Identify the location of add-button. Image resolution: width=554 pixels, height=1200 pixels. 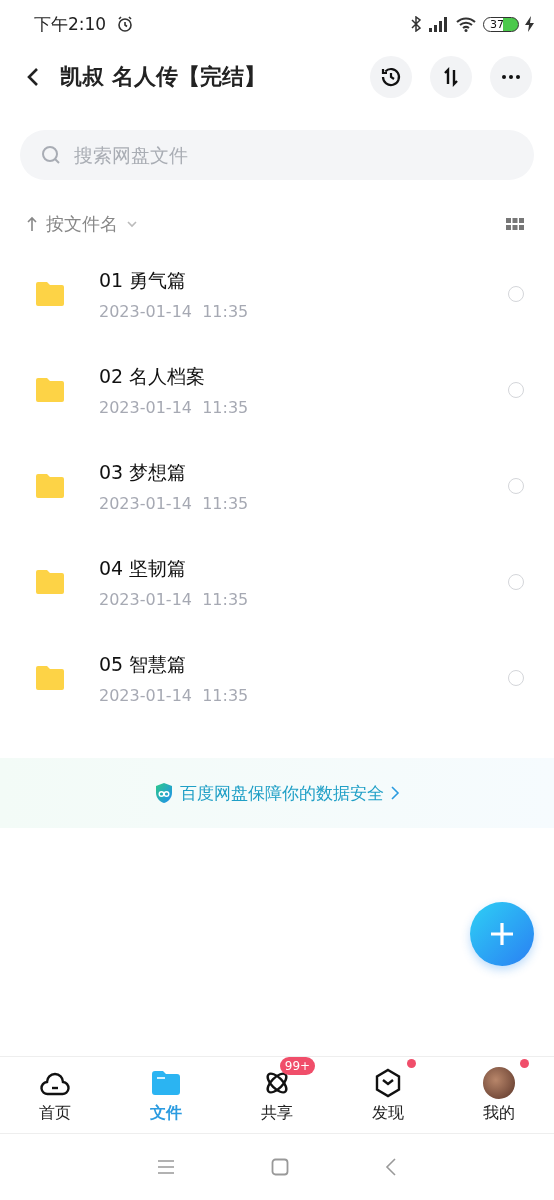
(502, 934).